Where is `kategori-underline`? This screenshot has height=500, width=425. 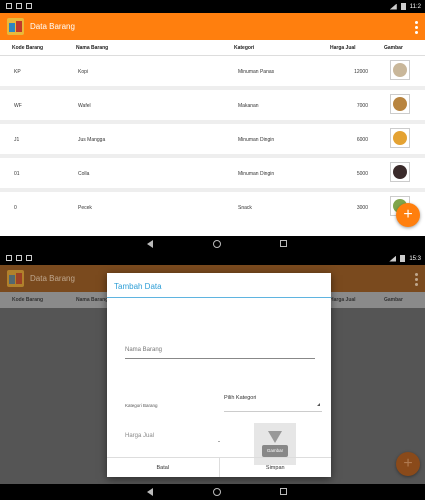
kategori-underline is located at coordinates (273, 411).